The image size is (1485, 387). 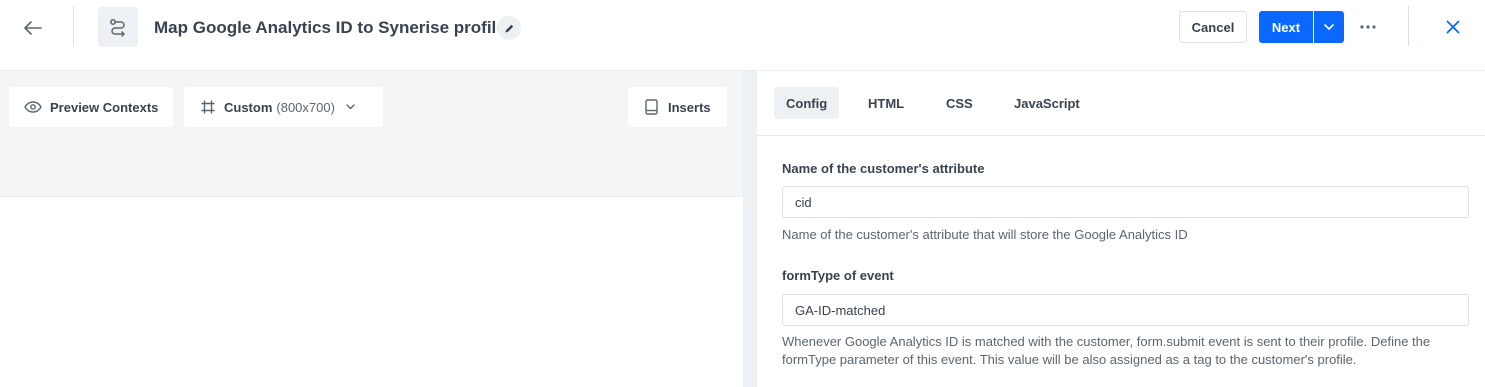 I want to click on back-button, so click(x=33, y=28).